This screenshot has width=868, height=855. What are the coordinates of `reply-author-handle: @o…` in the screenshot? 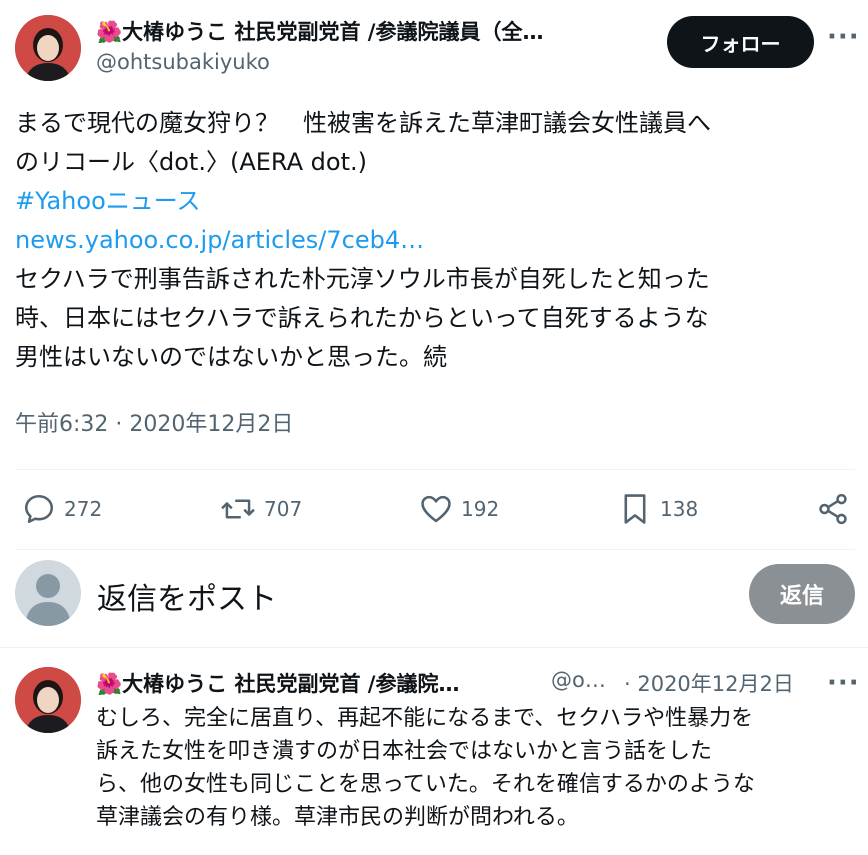 It's located at (578, 680).